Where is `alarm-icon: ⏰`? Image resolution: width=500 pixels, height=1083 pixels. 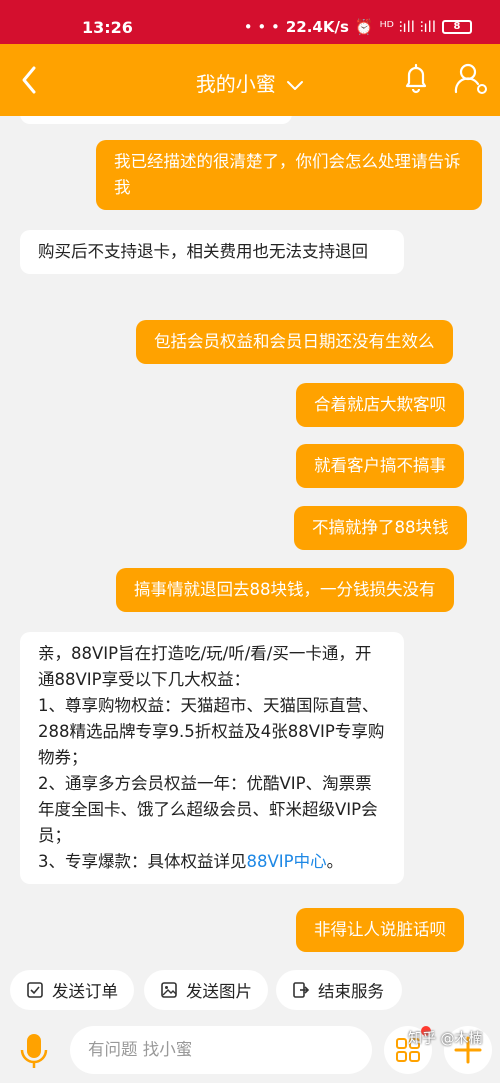
alarm-icon: ⏰ is located at coordinates (364, 27).